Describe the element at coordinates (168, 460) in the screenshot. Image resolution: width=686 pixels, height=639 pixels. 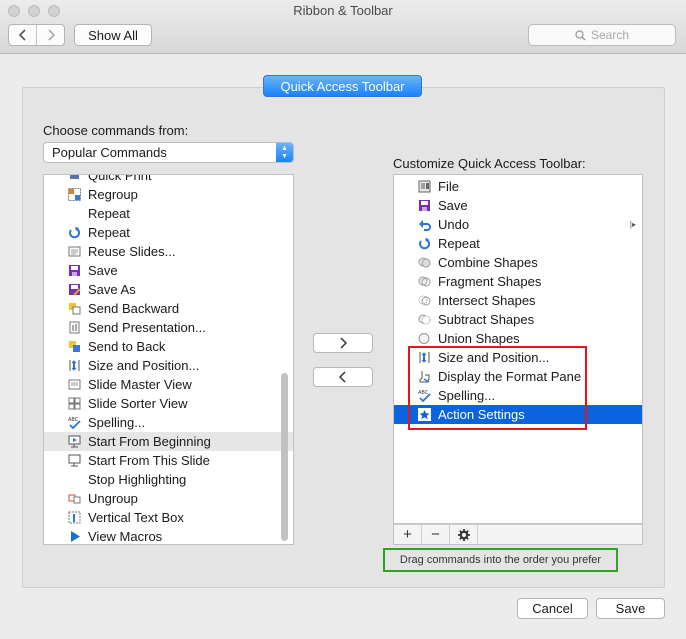
I see `list-item: Start From This Slide` at that location.